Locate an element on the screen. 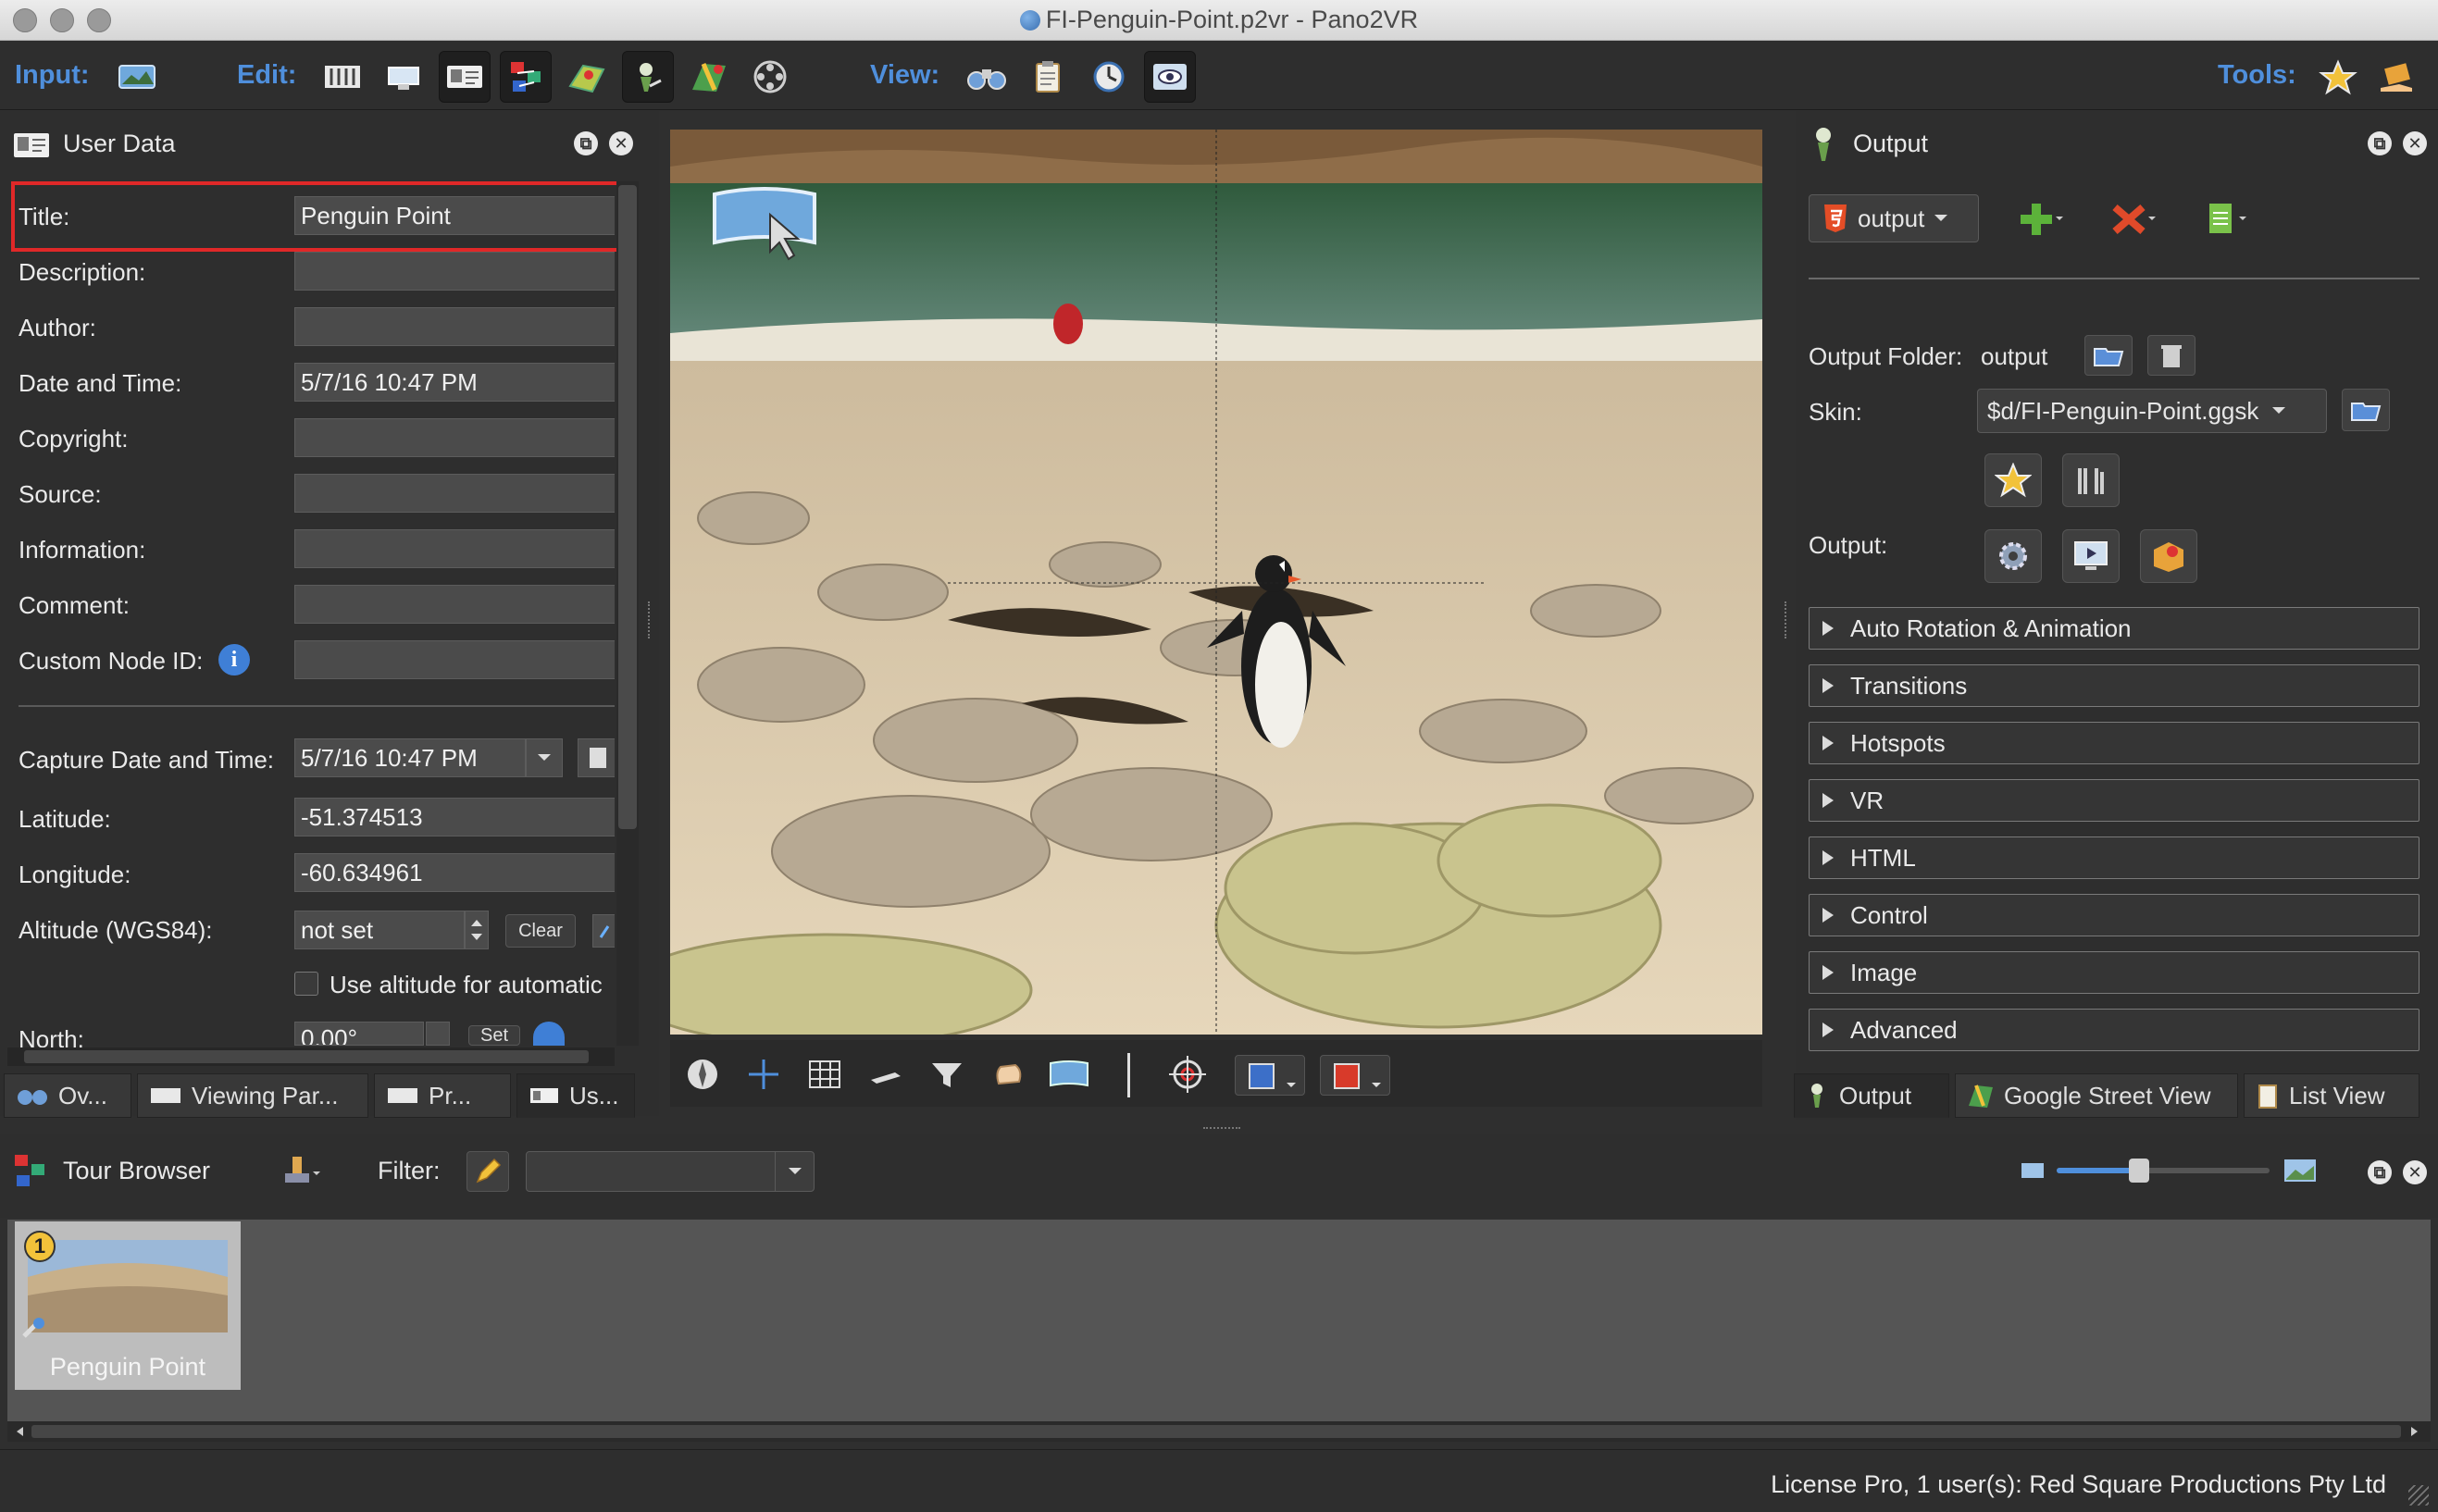  notes-button is located at coordinates (1048, 77).